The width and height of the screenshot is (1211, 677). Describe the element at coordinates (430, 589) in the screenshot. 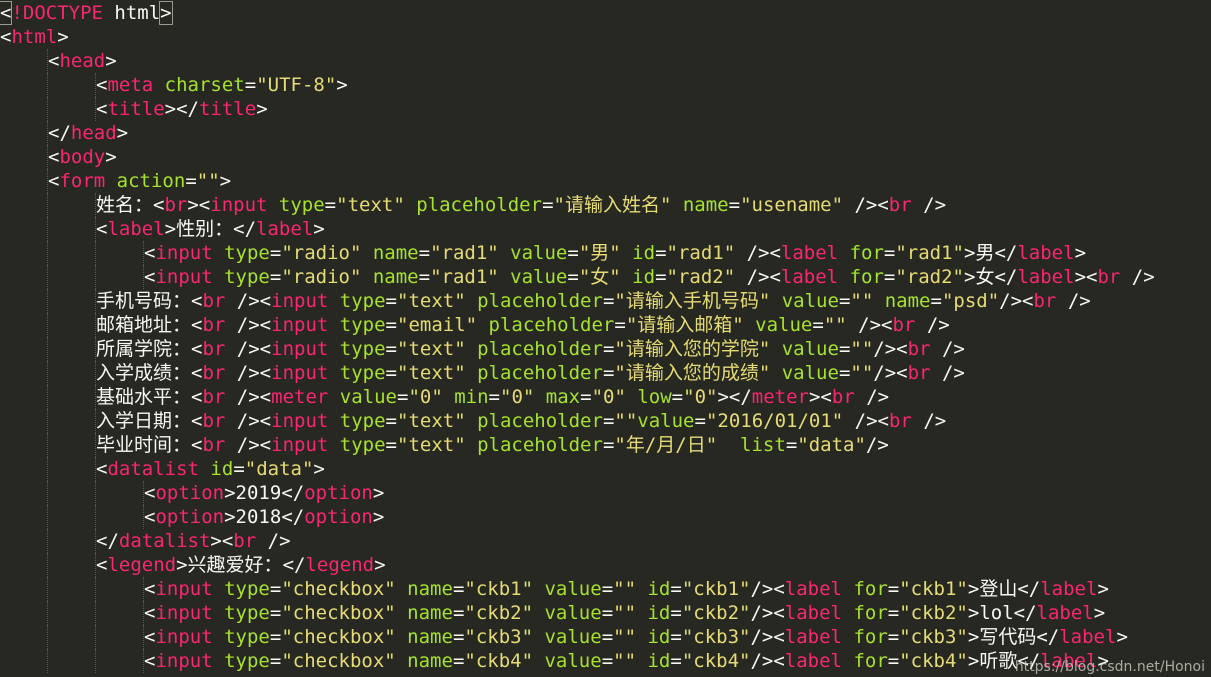

I see `code-token: name` at that location.